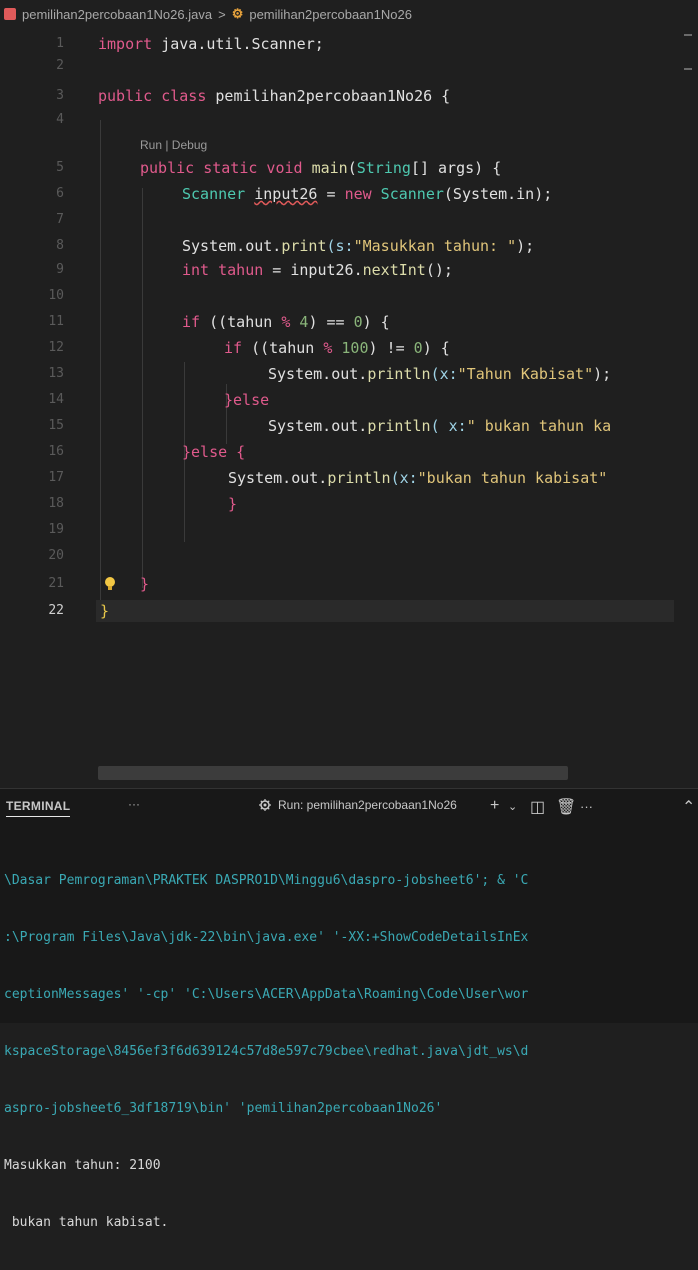  Describe the element at coordinates (349, 120) in the screenshot. I see `code-line: 4` at that location.